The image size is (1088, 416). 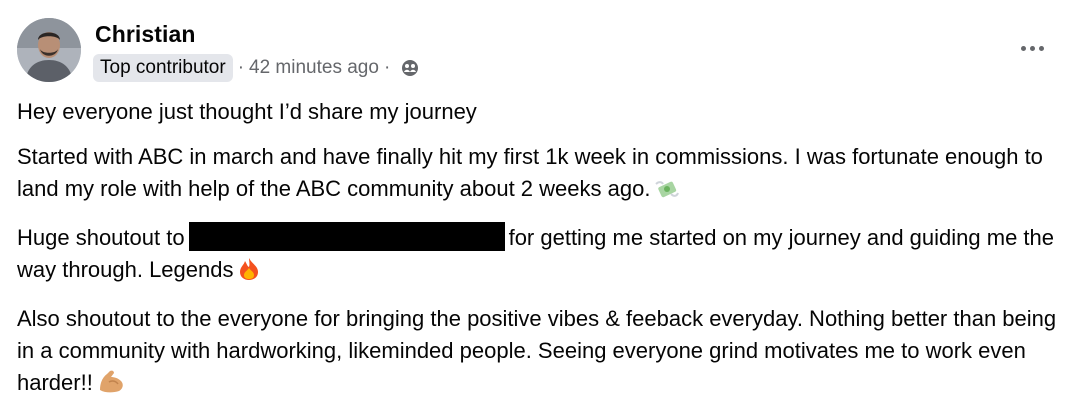 I want to click on more-options-button, so click(x=1032, y=48).